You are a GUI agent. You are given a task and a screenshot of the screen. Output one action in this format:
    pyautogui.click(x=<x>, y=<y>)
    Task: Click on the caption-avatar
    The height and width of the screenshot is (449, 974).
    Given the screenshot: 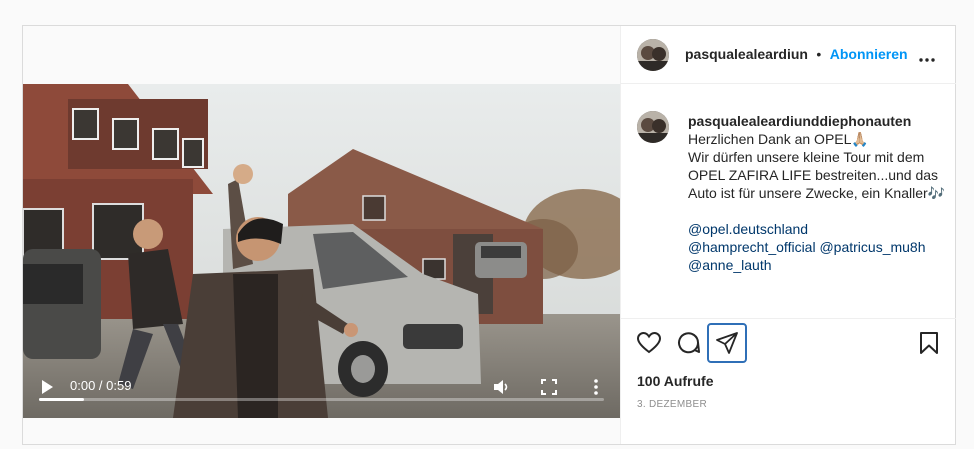 What is the action you would take?
    pyautogui.click(x=653, y=127)
    